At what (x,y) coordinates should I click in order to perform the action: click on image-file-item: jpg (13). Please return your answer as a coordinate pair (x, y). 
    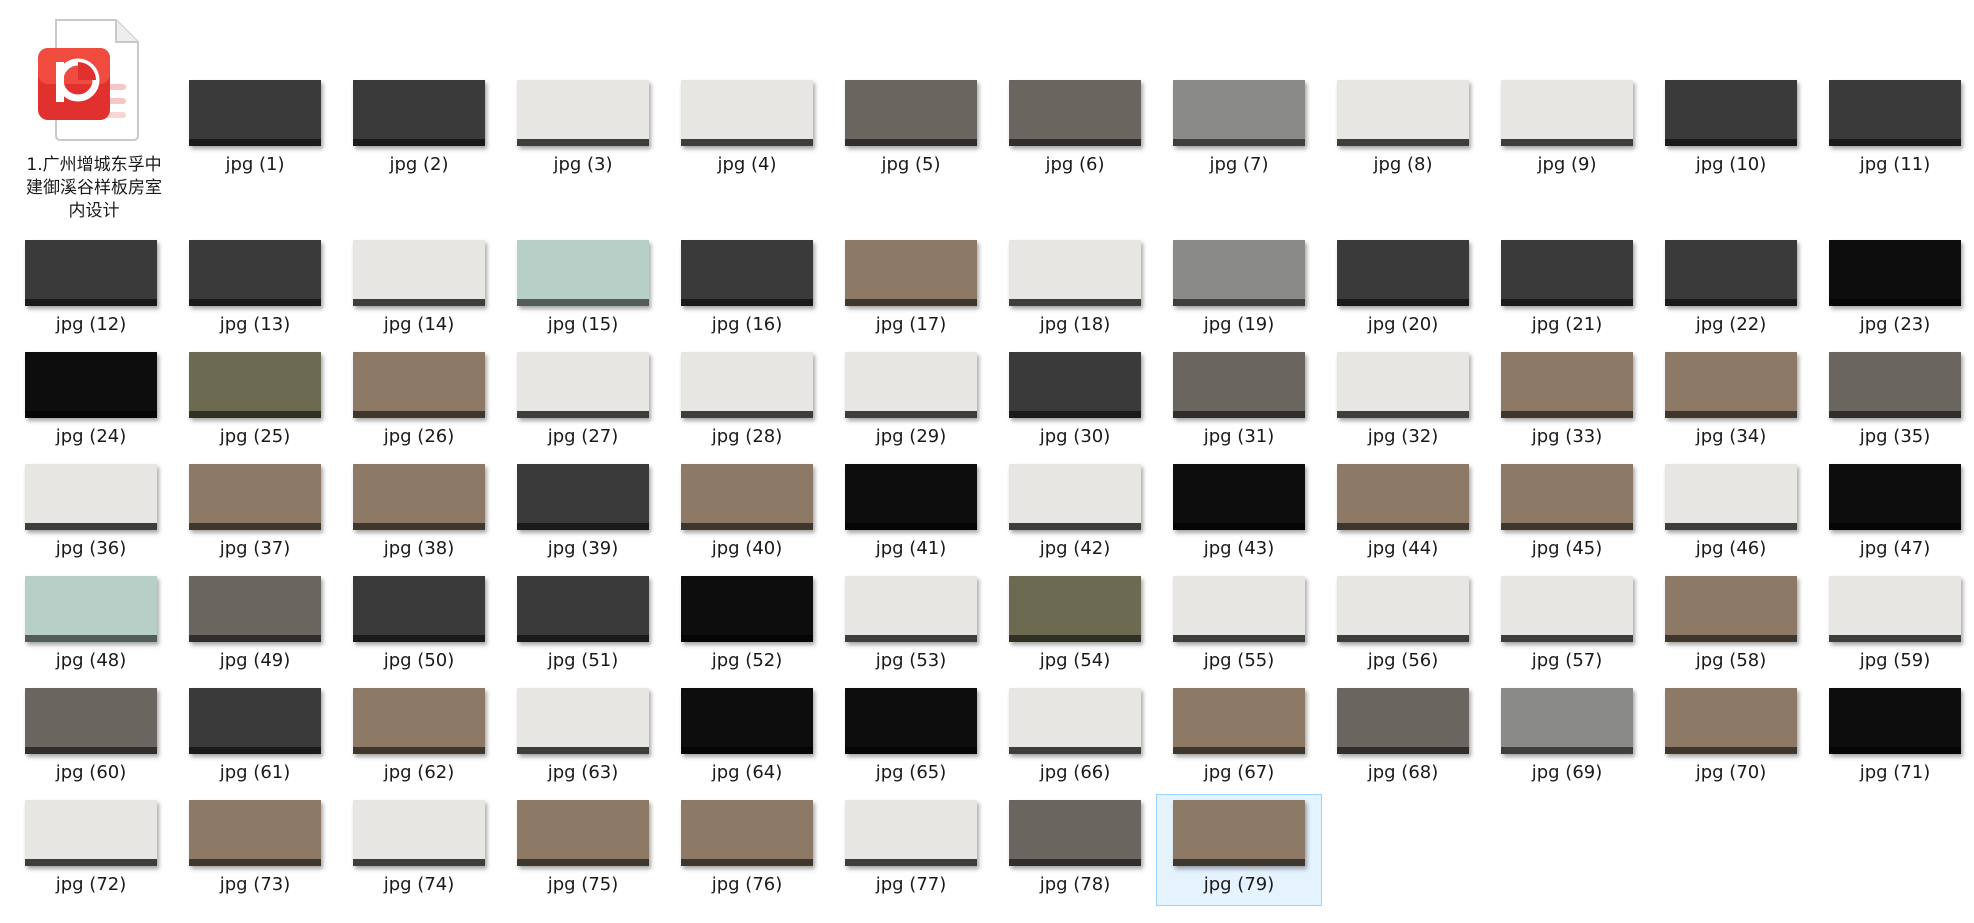
    Looking at the image, I should click on (255, 288).